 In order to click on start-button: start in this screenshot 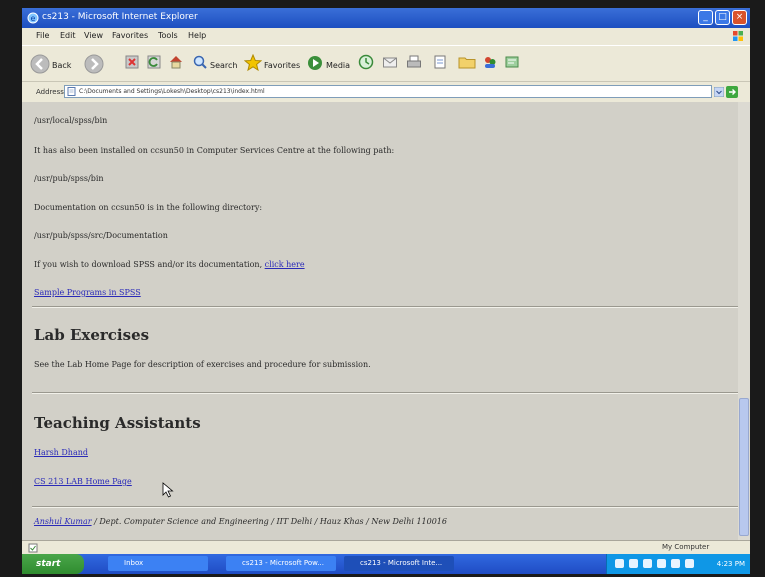, I will do `click(53, 564)`.